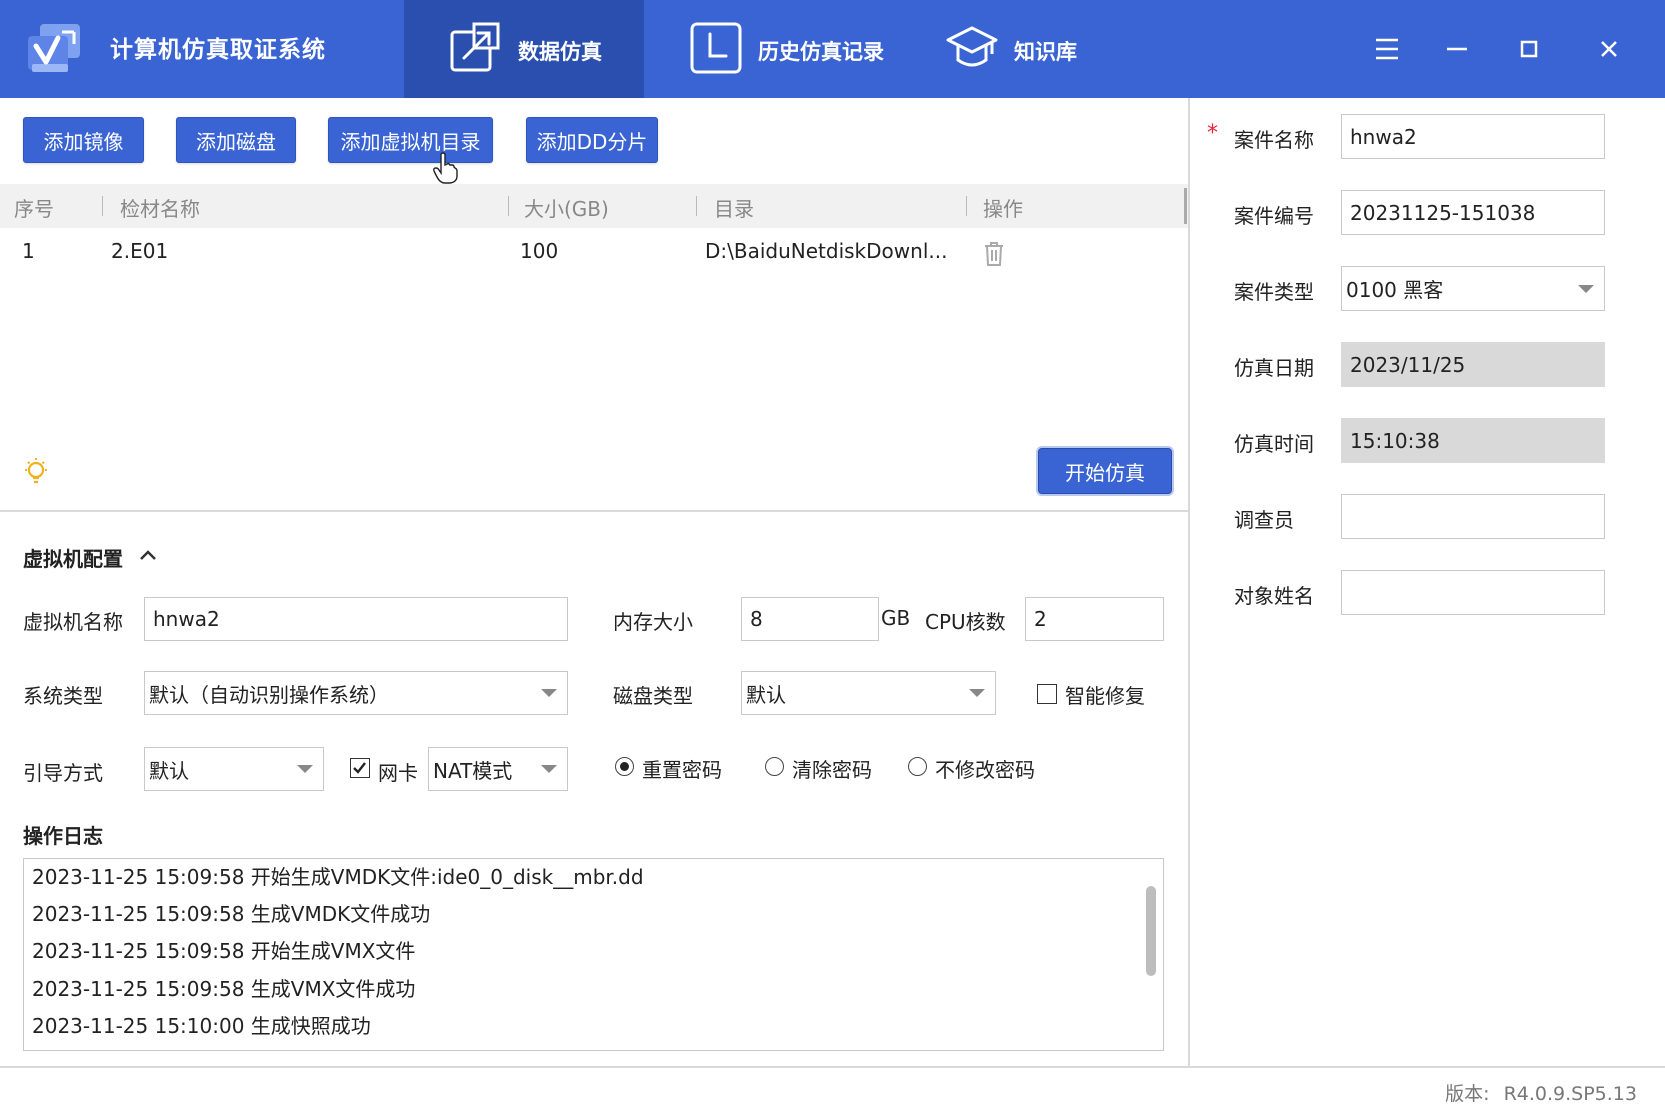 The width and height of the screenshot is (1665, 1110). What do you see at coordinates (972, 46) in the screenshot?
I see `graduation-cap-icon` at bounding box center [972, 46].